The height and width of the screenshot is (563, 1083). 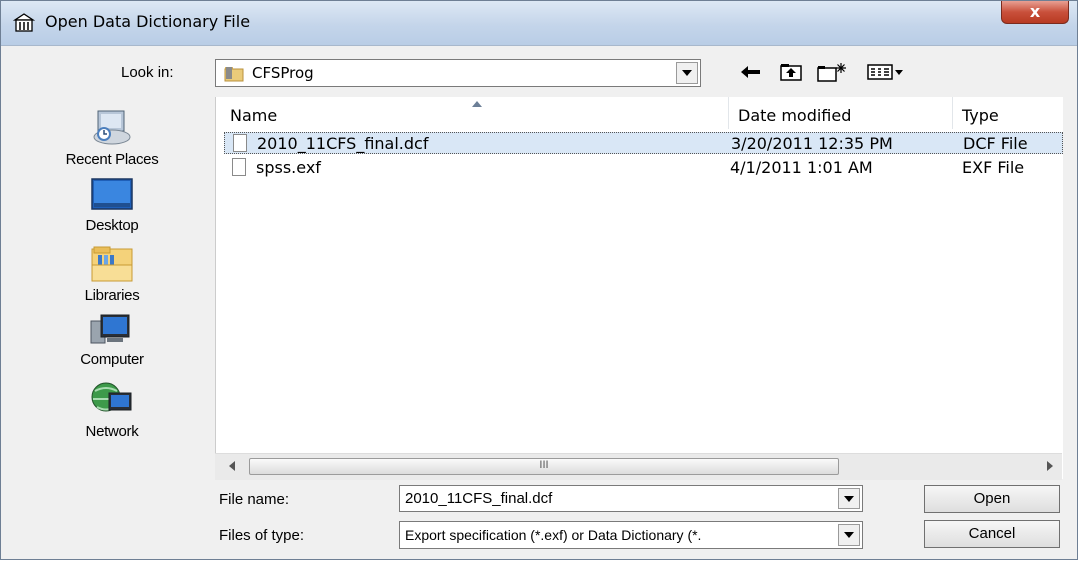 I want to click on app-building-icon, so click(x=24, y=22).